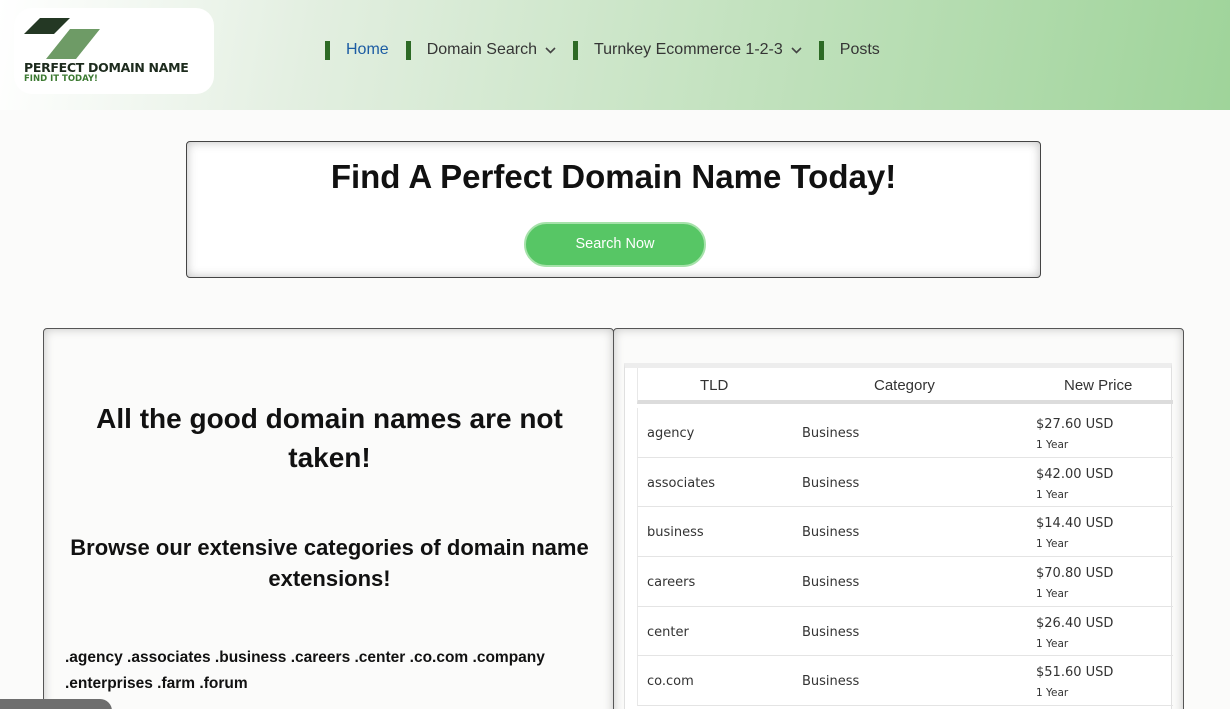 The height and width of the screenshot is (709, 1230). I want to click on nav-label: Turnkey Ecommerce 1-2-3, so click(688, 49).